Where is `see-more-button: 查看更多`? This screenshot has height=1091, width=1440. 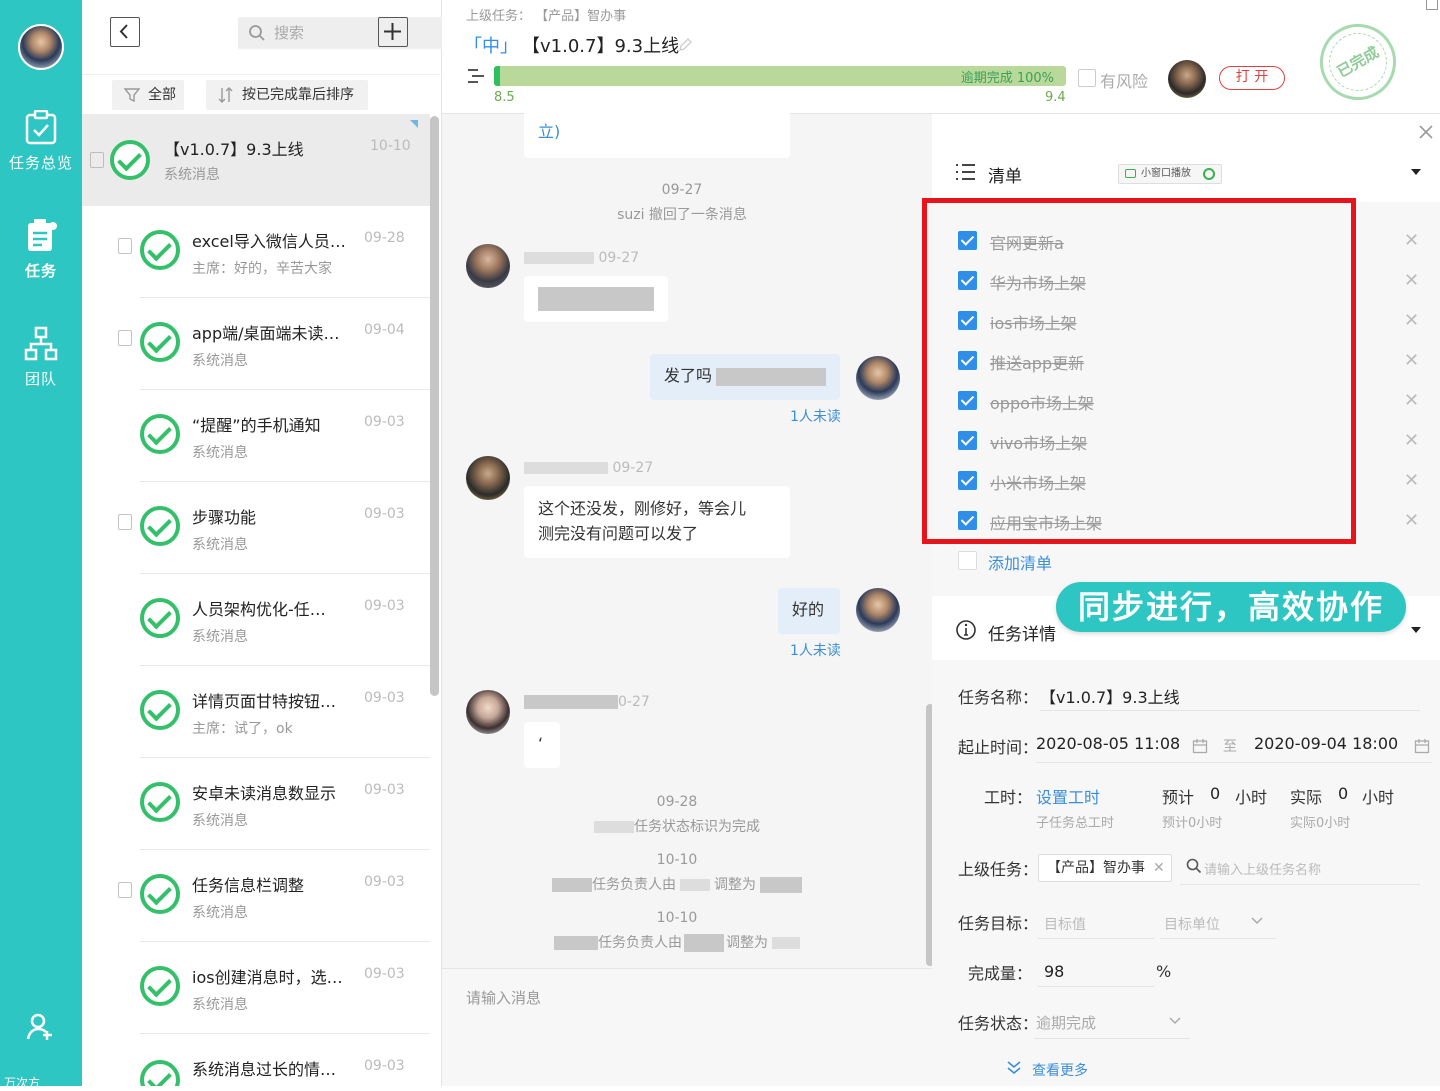
see-more-button: 查看更多 is located at coordinates (1060, 1070).